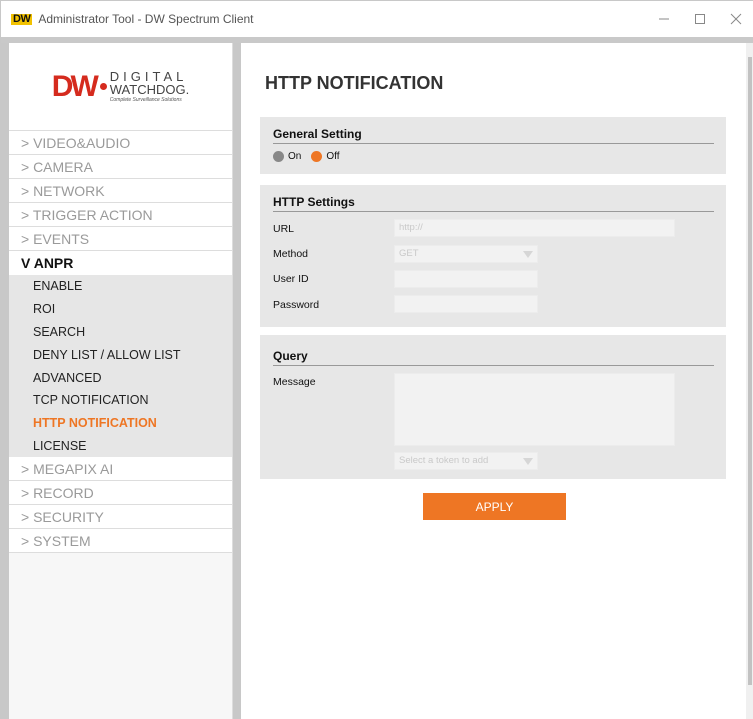  I want to click on message-textarea, so click(534, 409).